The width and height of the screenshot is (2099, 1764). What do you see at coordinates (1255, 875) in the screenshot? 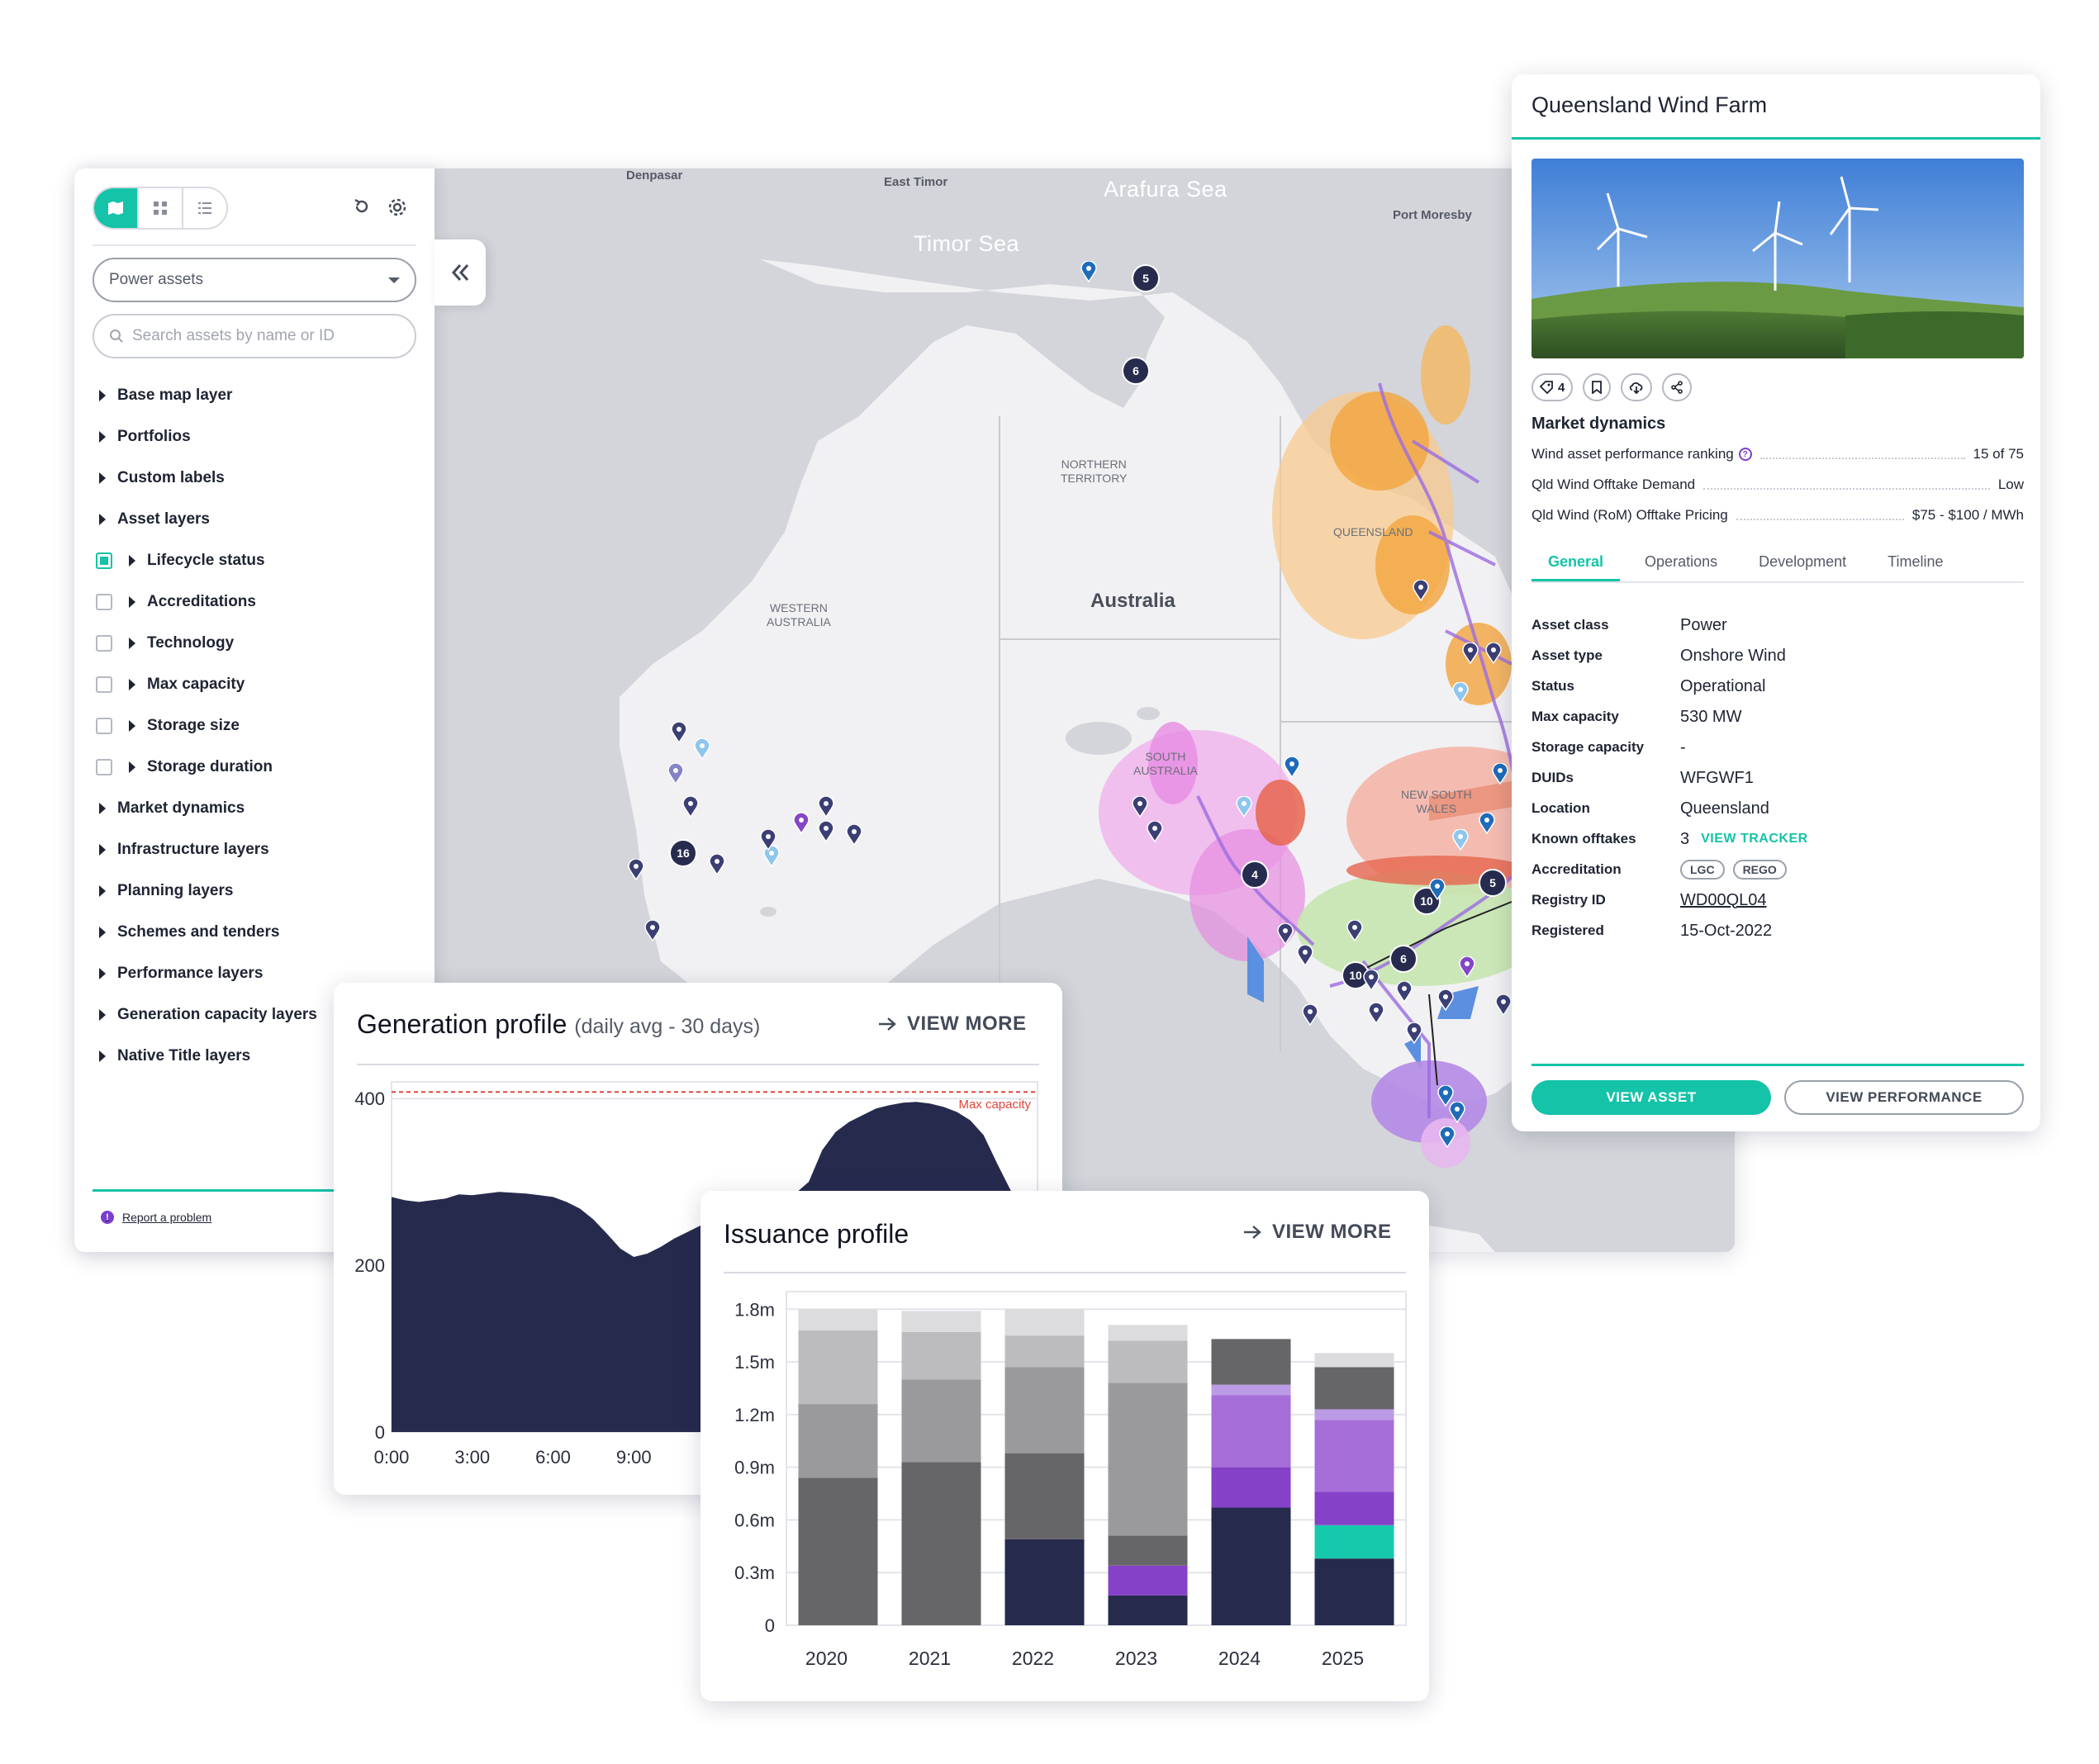
I see `map-cluster: 4` at bounding box center [1255, 875].